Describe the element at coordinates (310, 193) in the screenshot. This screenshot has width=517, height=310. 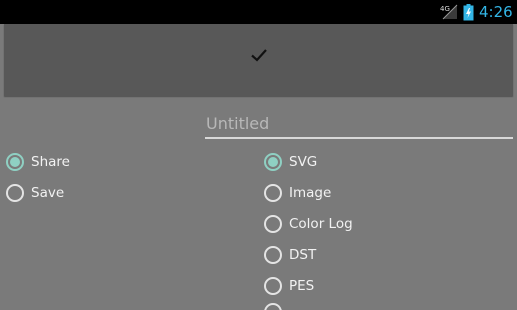
I see `radio-label: Image` at that location.